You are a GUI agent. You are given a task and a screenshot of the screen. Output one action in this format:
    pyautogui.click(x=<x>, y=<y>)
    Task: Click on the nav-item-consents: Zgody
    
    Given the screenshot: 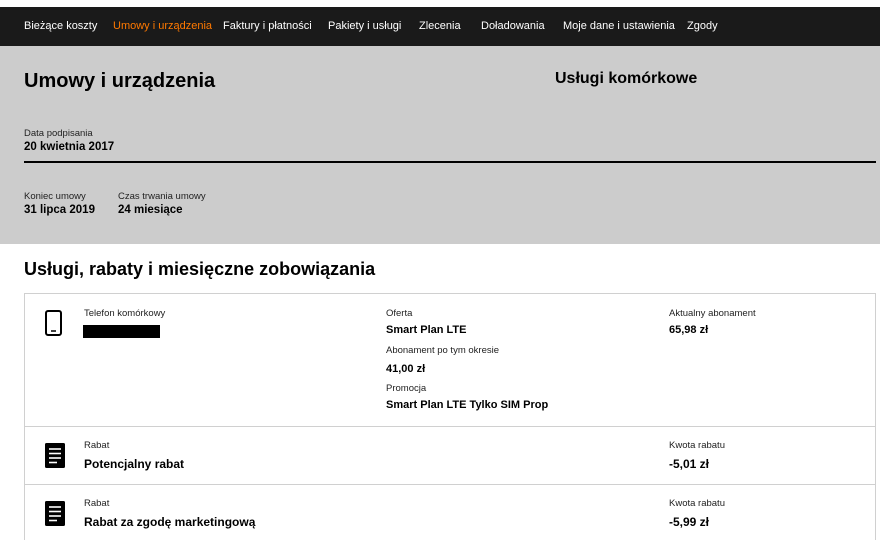 What is the action you would take?
    pyautogui.click(x=702, y=26)
    